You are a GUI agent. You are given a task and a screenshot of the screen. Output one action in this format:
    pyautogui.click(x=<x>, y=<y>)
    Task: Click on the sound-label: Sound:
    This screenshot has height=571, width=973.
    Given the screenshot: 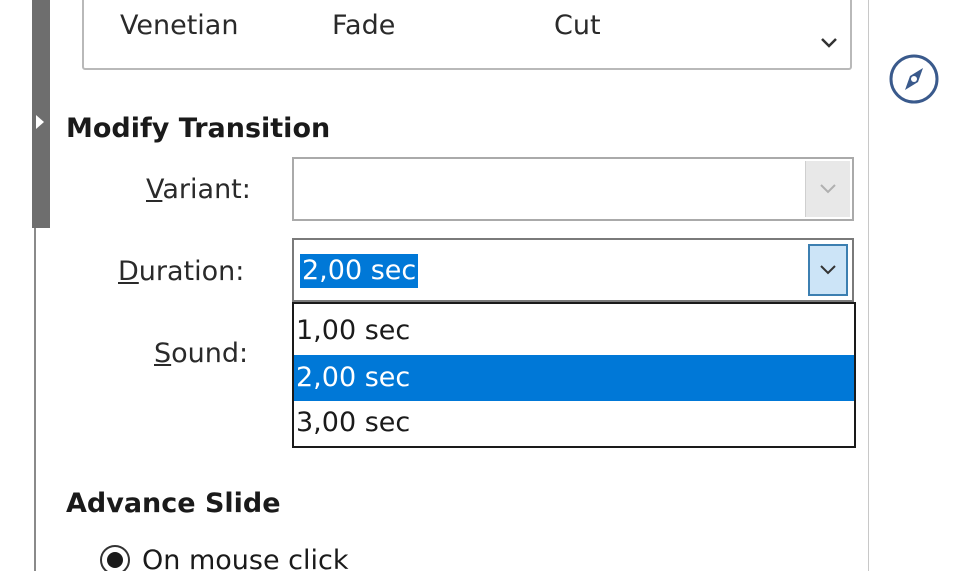 What is the action you would take?
    pyautogui.click(x=201, y=353)
    